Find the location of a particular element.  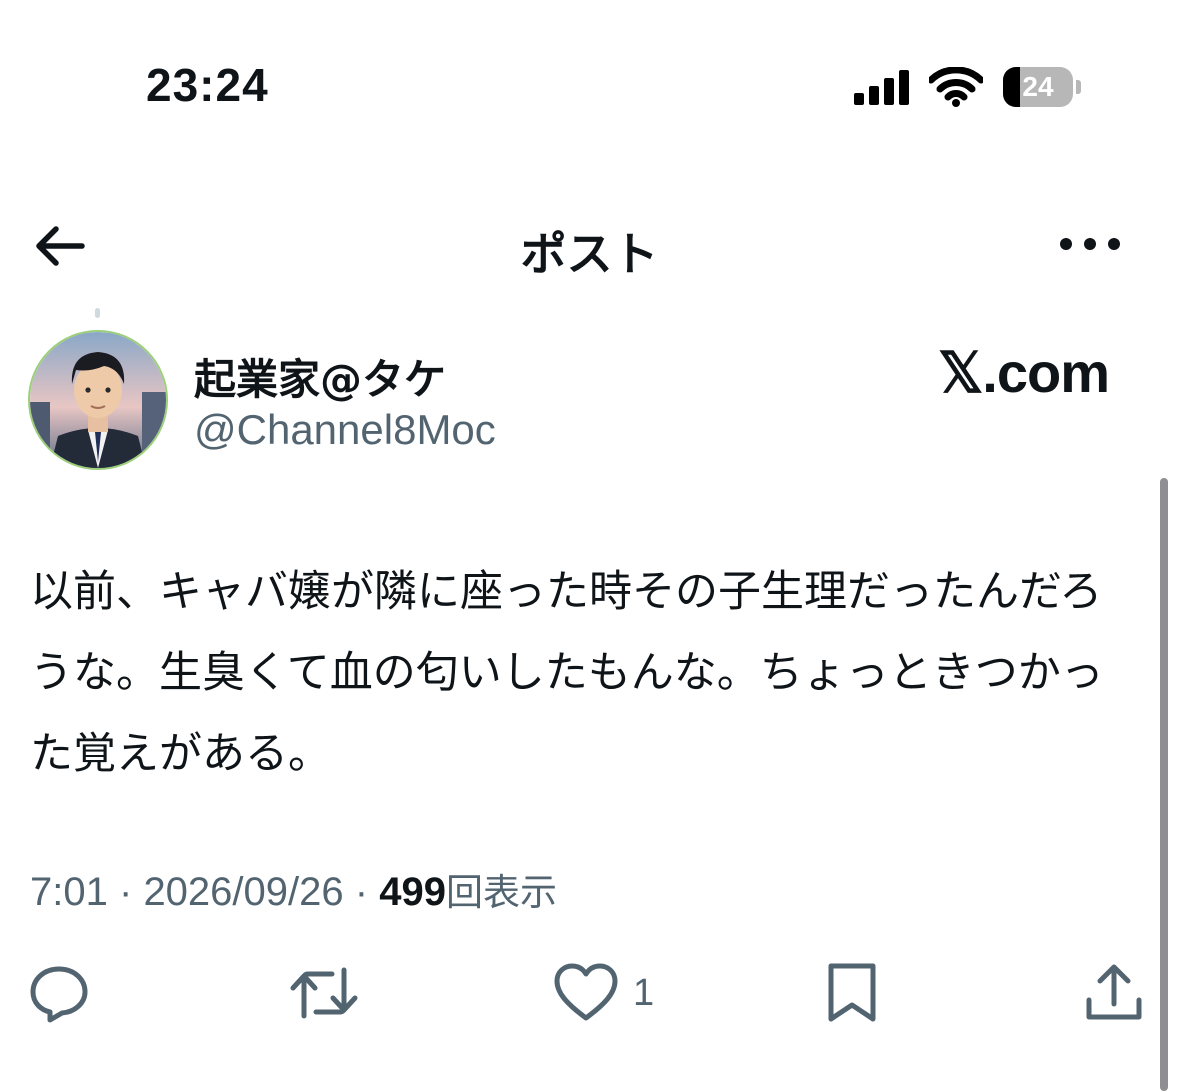

more-button is located at coordinates (1090, 244).